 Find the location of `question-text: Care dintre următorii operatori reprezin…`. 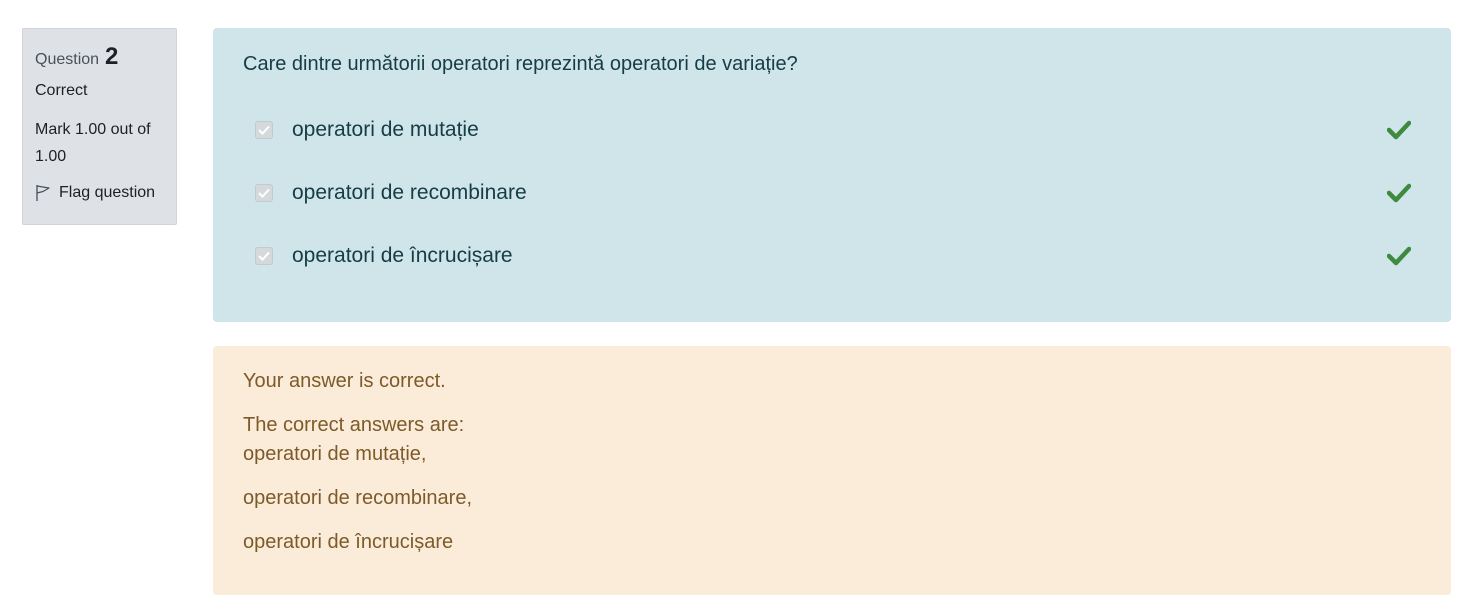

question-text: Care dintre următorii operatori reprezin… is located at coordinates (520, 64).